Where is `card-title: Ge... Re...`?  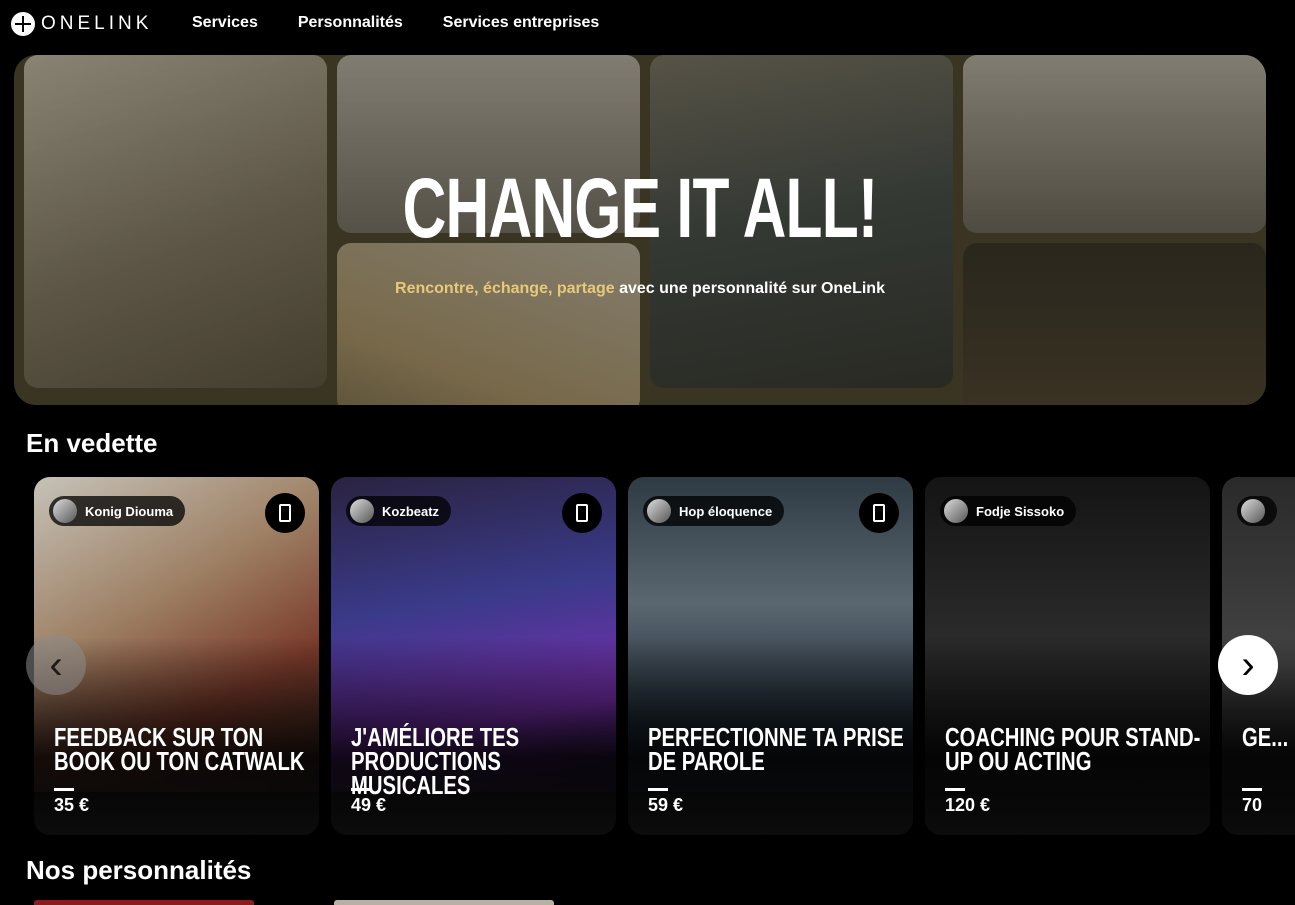 card-title: Ge... Re... is located at coordinates (1268, 737).